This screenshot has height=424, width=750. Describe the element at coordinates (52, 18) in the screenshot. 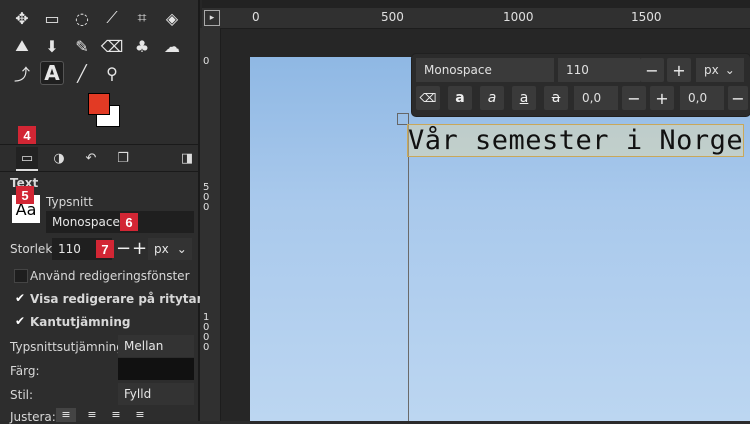

I see `rect-select-icon: ▭` at that location.